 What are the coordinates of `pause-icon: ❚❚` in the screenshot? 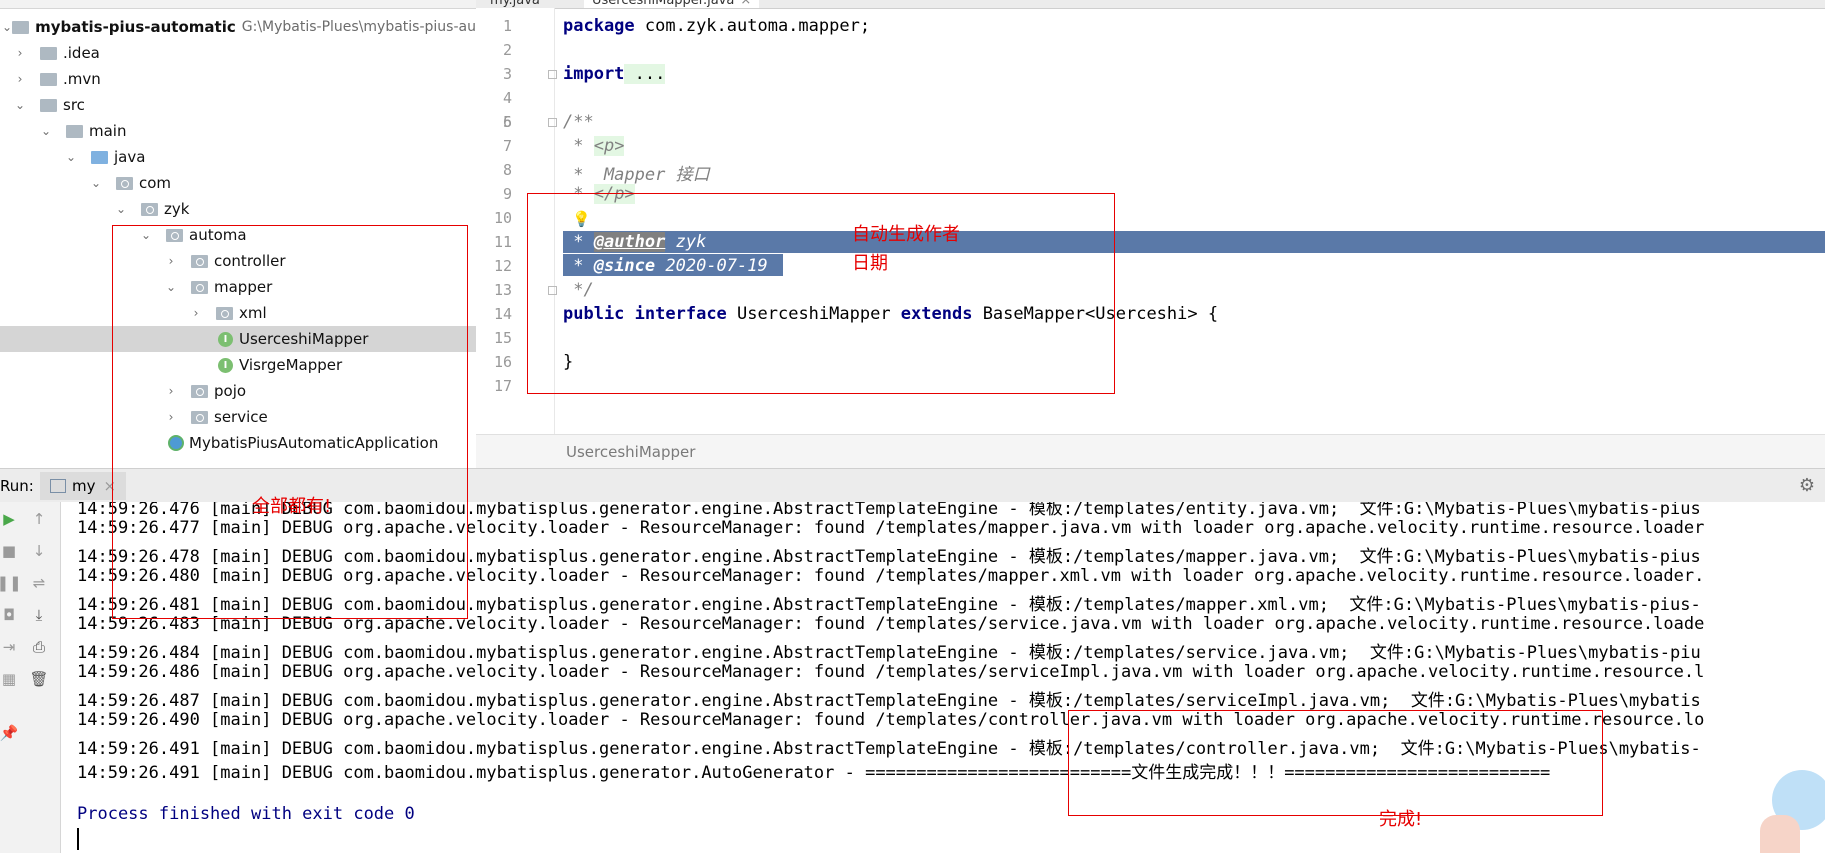 It's located at (11, 583).